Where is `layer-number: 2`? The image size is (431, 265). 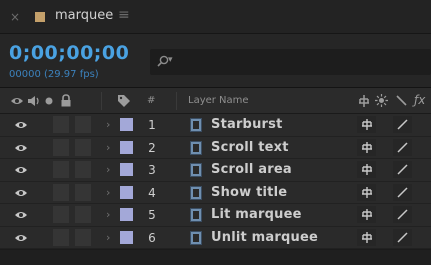
layer-number: 2 is located at coordinates (152, 147).